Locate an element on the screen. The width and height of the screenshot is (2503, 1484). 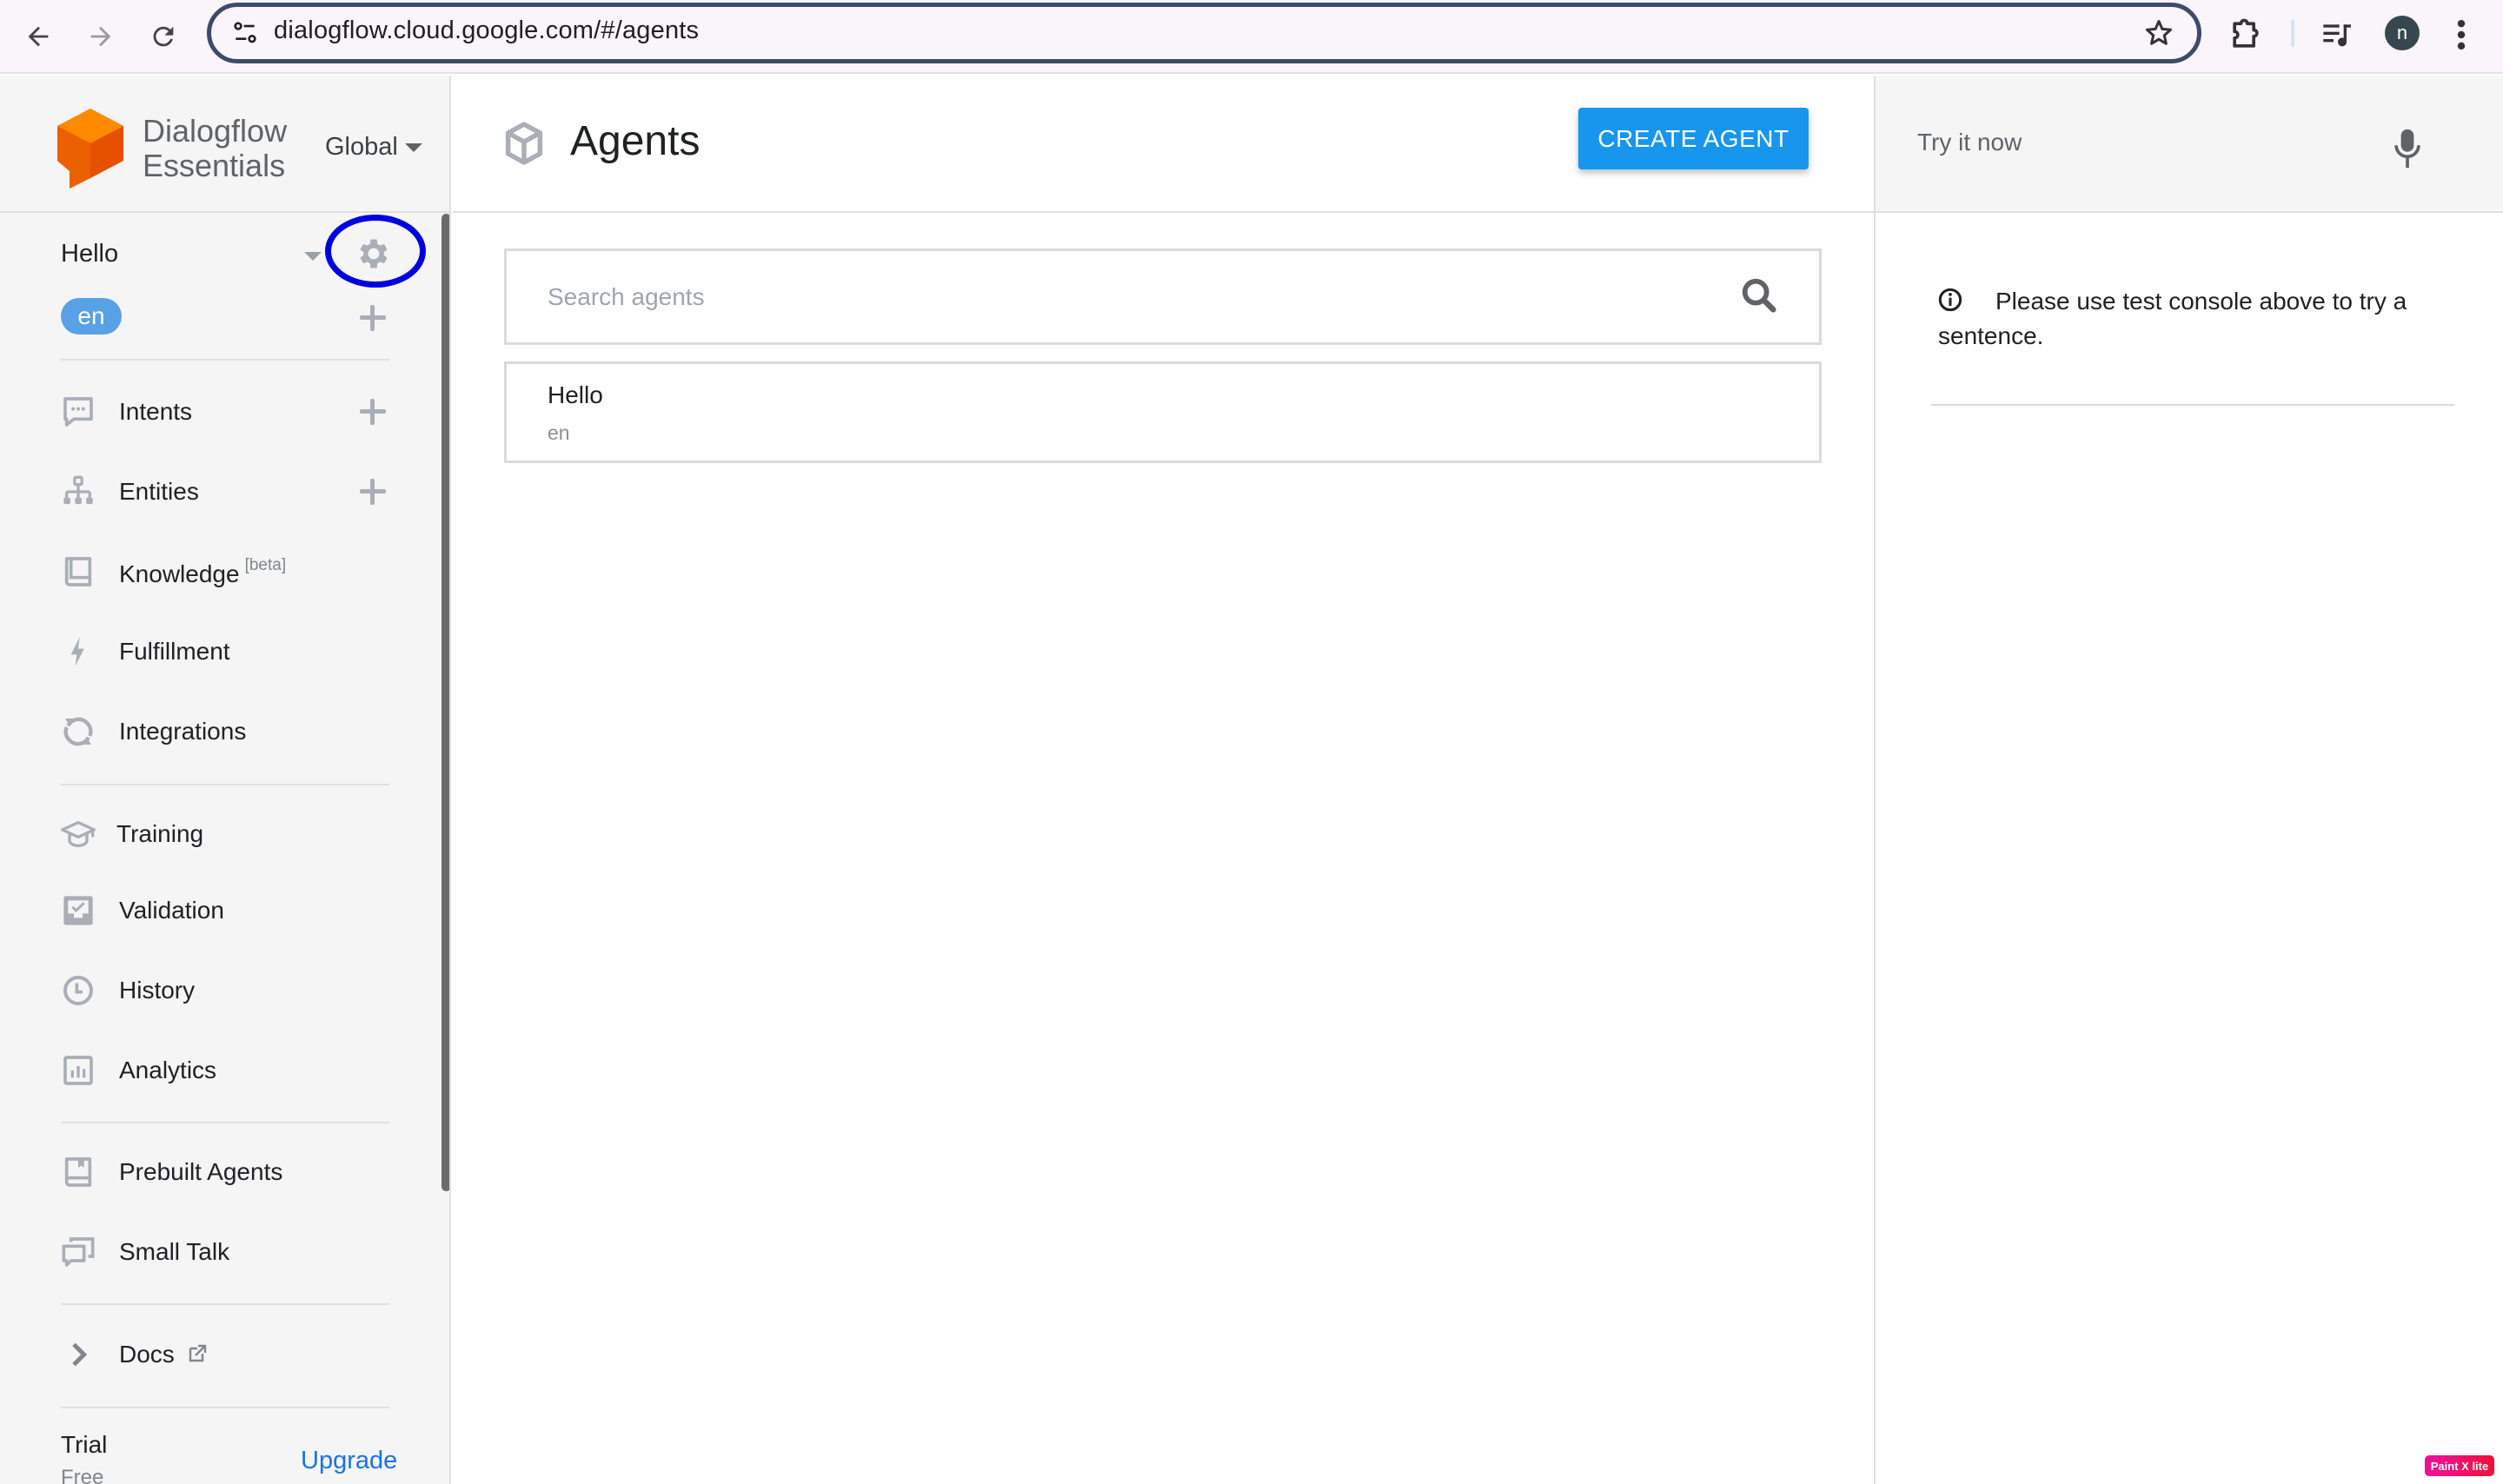
address-bar: dialogflow.cloud.google.com/#/agents is located at coordinates (1204, 33).